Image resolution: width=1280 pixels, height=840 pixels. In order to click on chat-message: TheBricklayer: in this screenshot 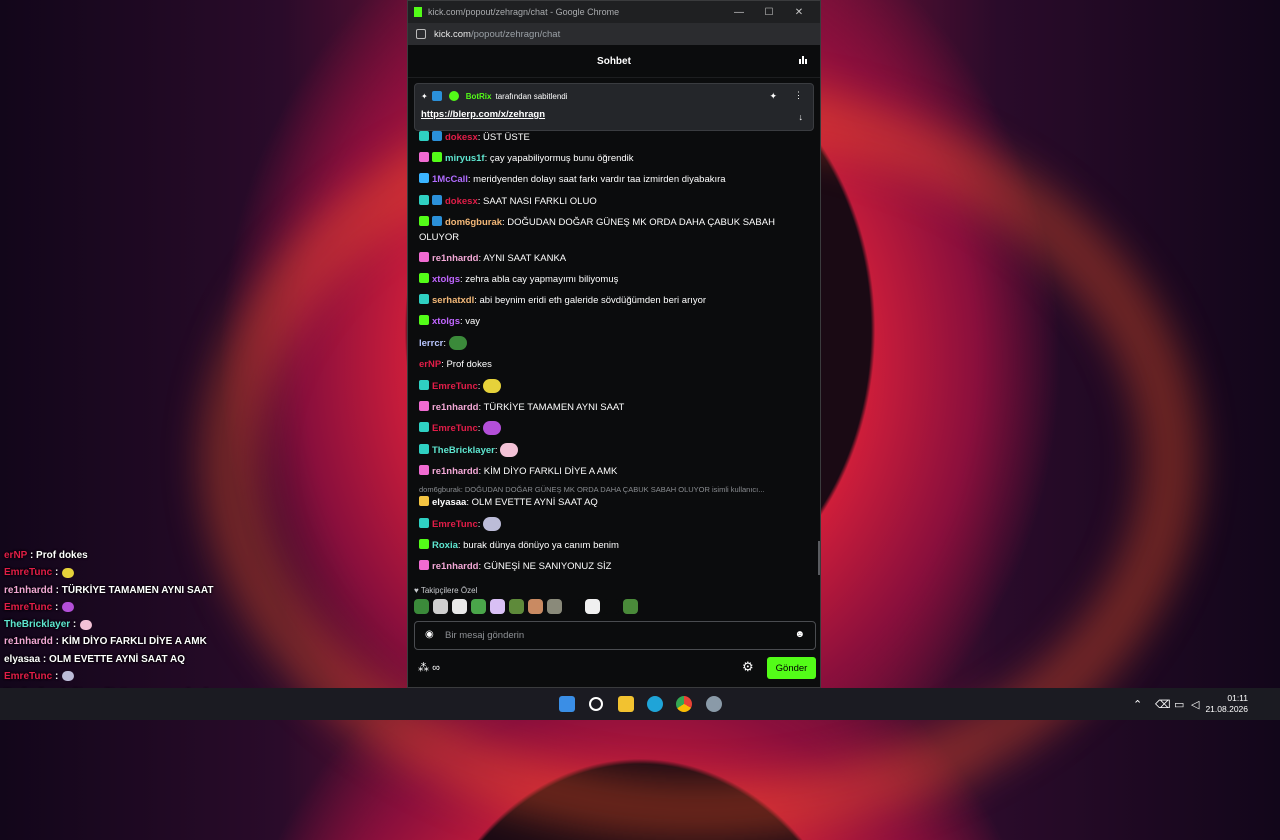, I will do `click(615, 450)`.